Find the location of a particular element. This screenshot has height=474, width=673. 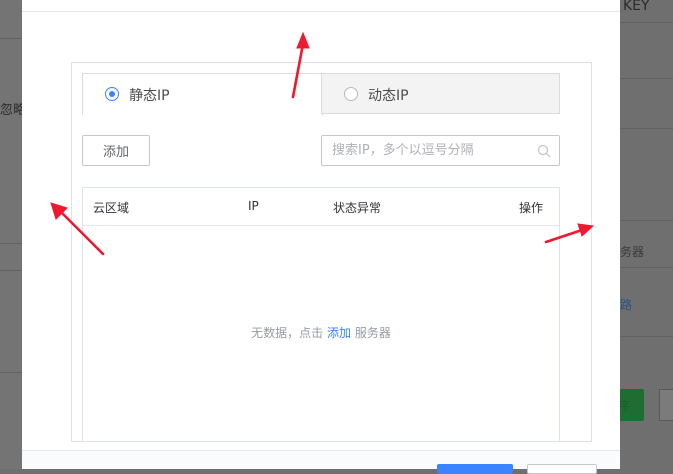

cancel-button is located at coordinates (562, 469).